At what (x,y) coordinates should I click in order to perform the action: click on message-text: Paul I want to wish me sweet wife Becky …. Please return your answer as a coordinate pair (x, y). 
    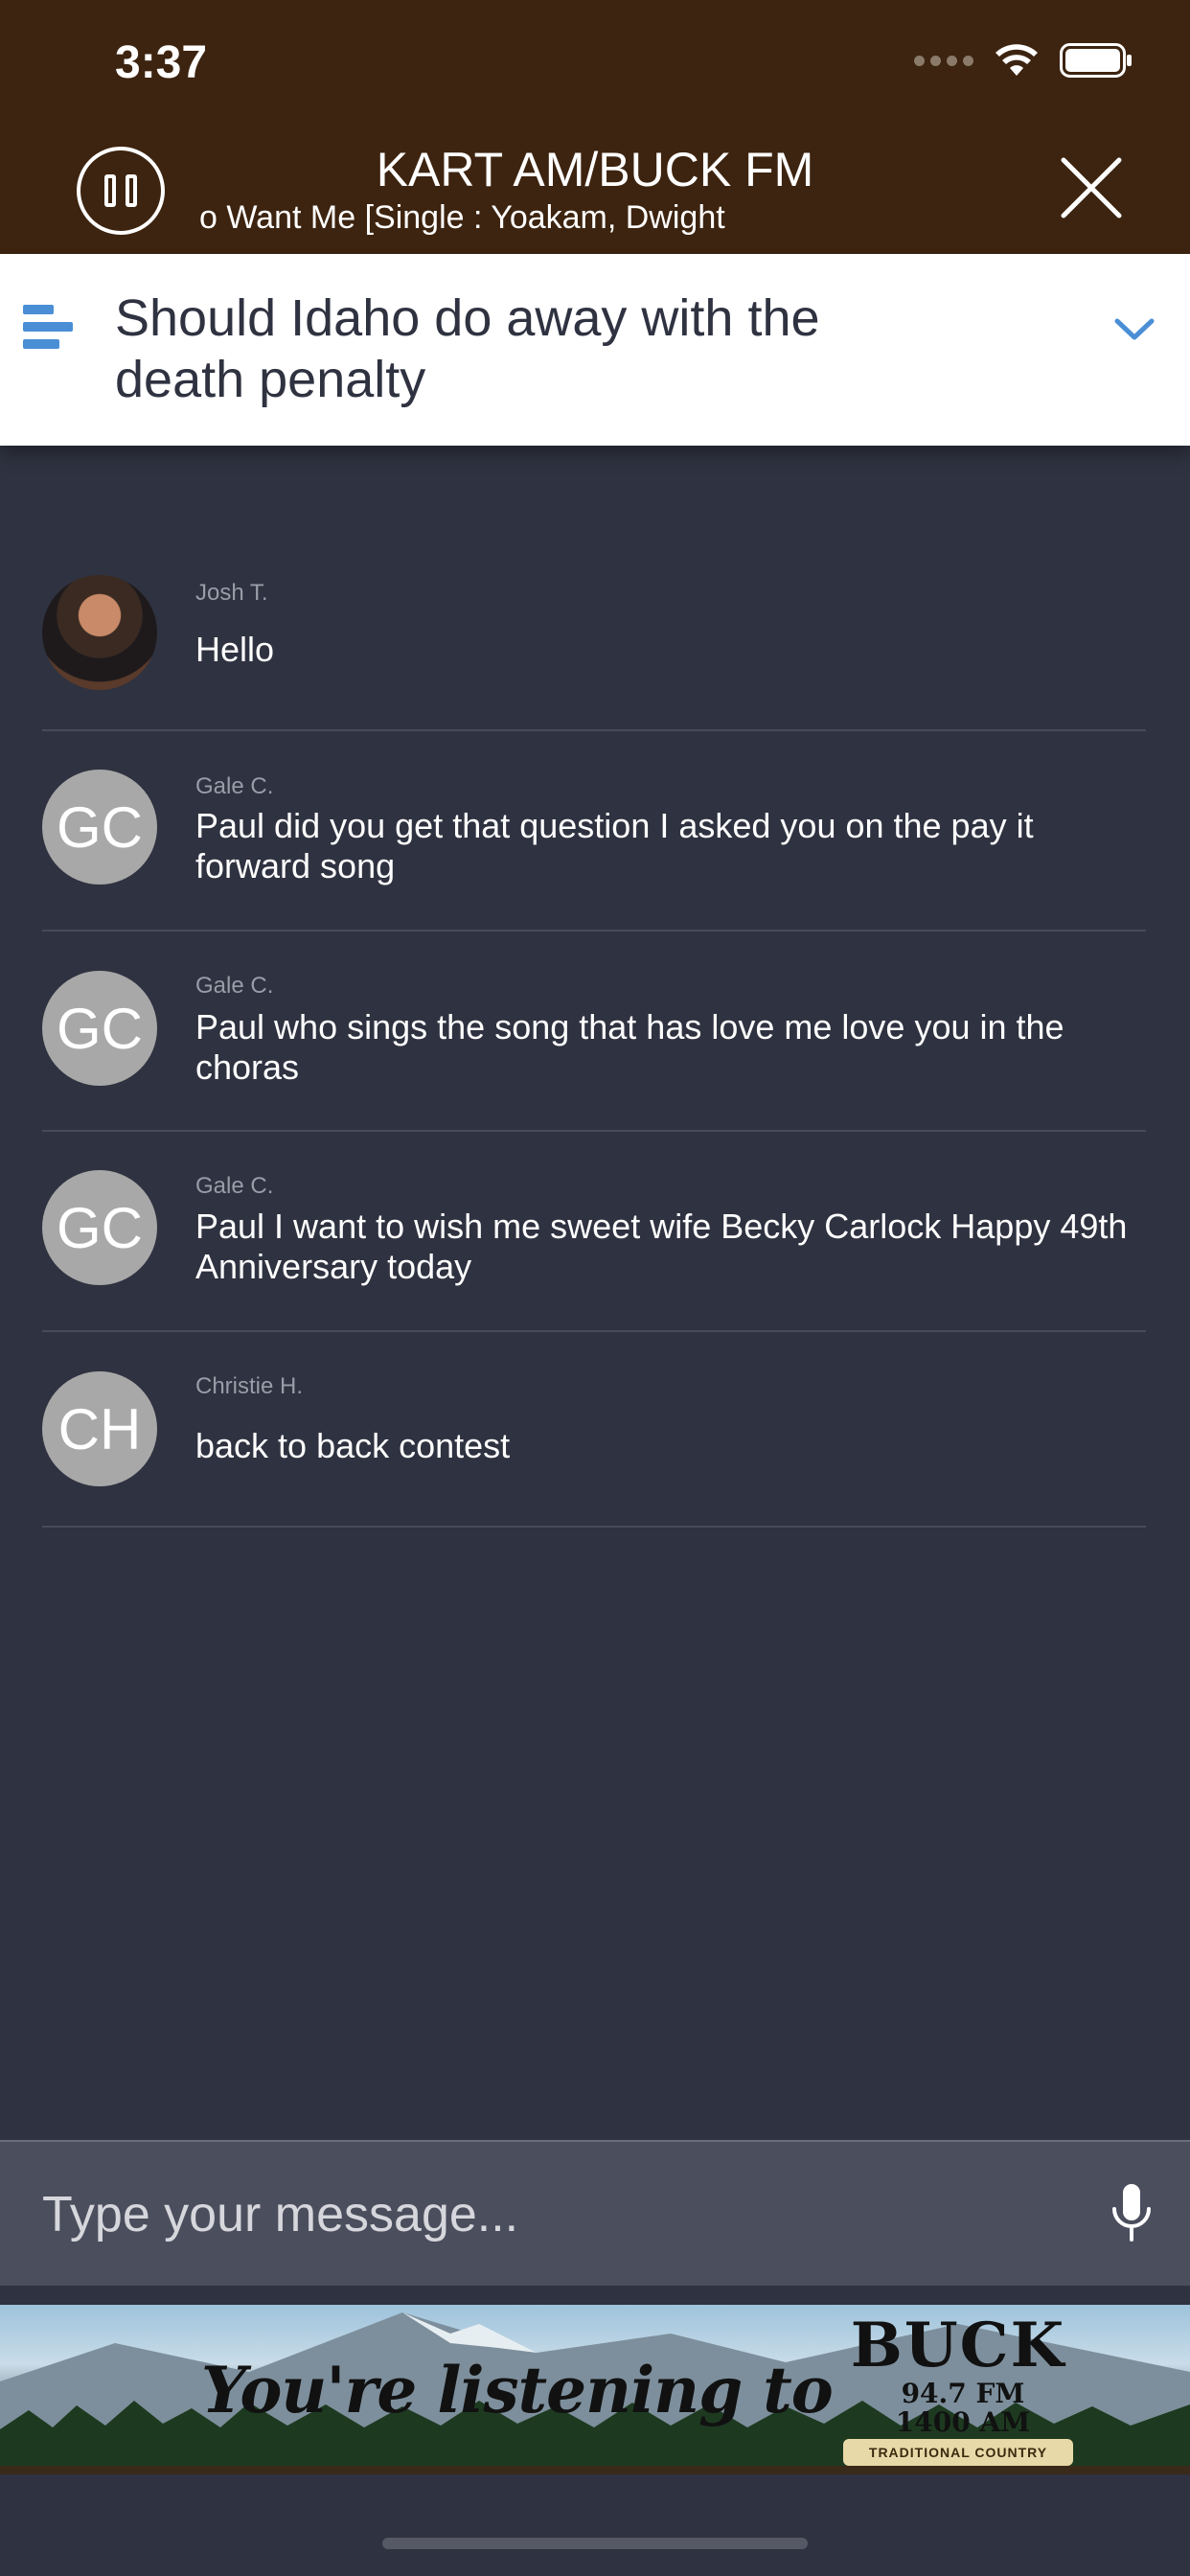
    Looking at the image, I should click on (662, 1246).